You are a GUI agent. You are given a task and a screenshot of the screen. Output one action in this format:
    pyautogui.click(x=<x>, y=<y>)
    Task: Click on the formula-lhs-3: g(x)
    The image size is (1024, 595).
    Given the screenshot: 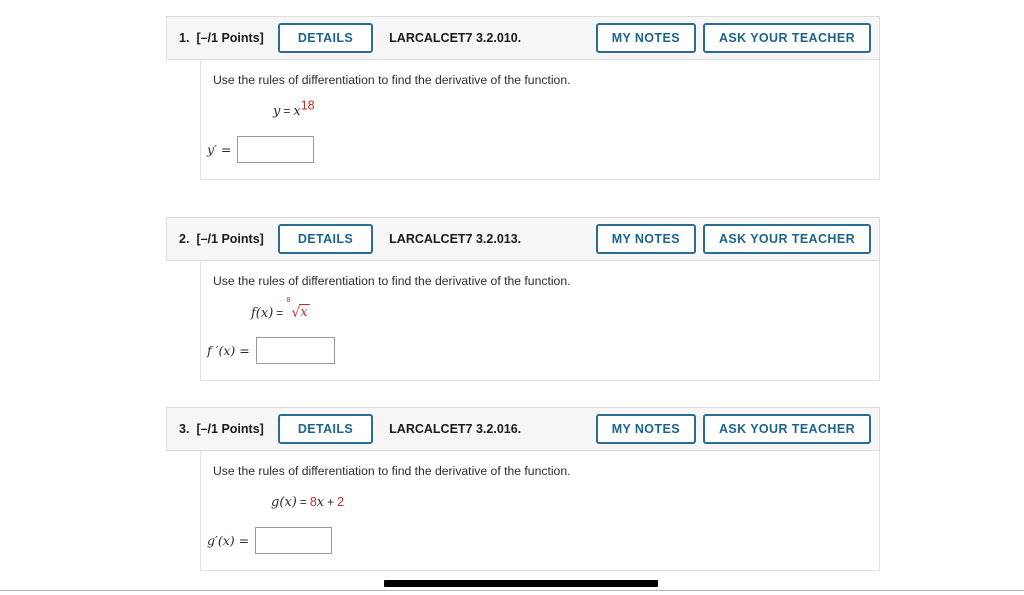 What is the action you would take?
    pyautogui.click(x=284, y=502)
    